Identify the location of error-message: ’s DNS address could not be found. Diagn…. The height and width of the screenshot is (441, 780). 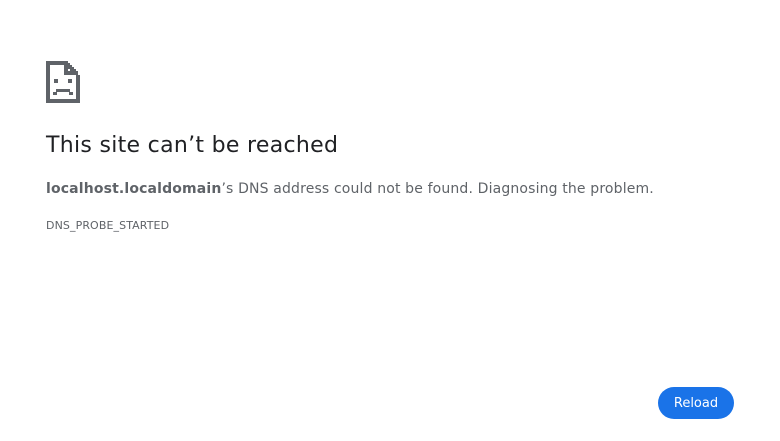
(437, 189).